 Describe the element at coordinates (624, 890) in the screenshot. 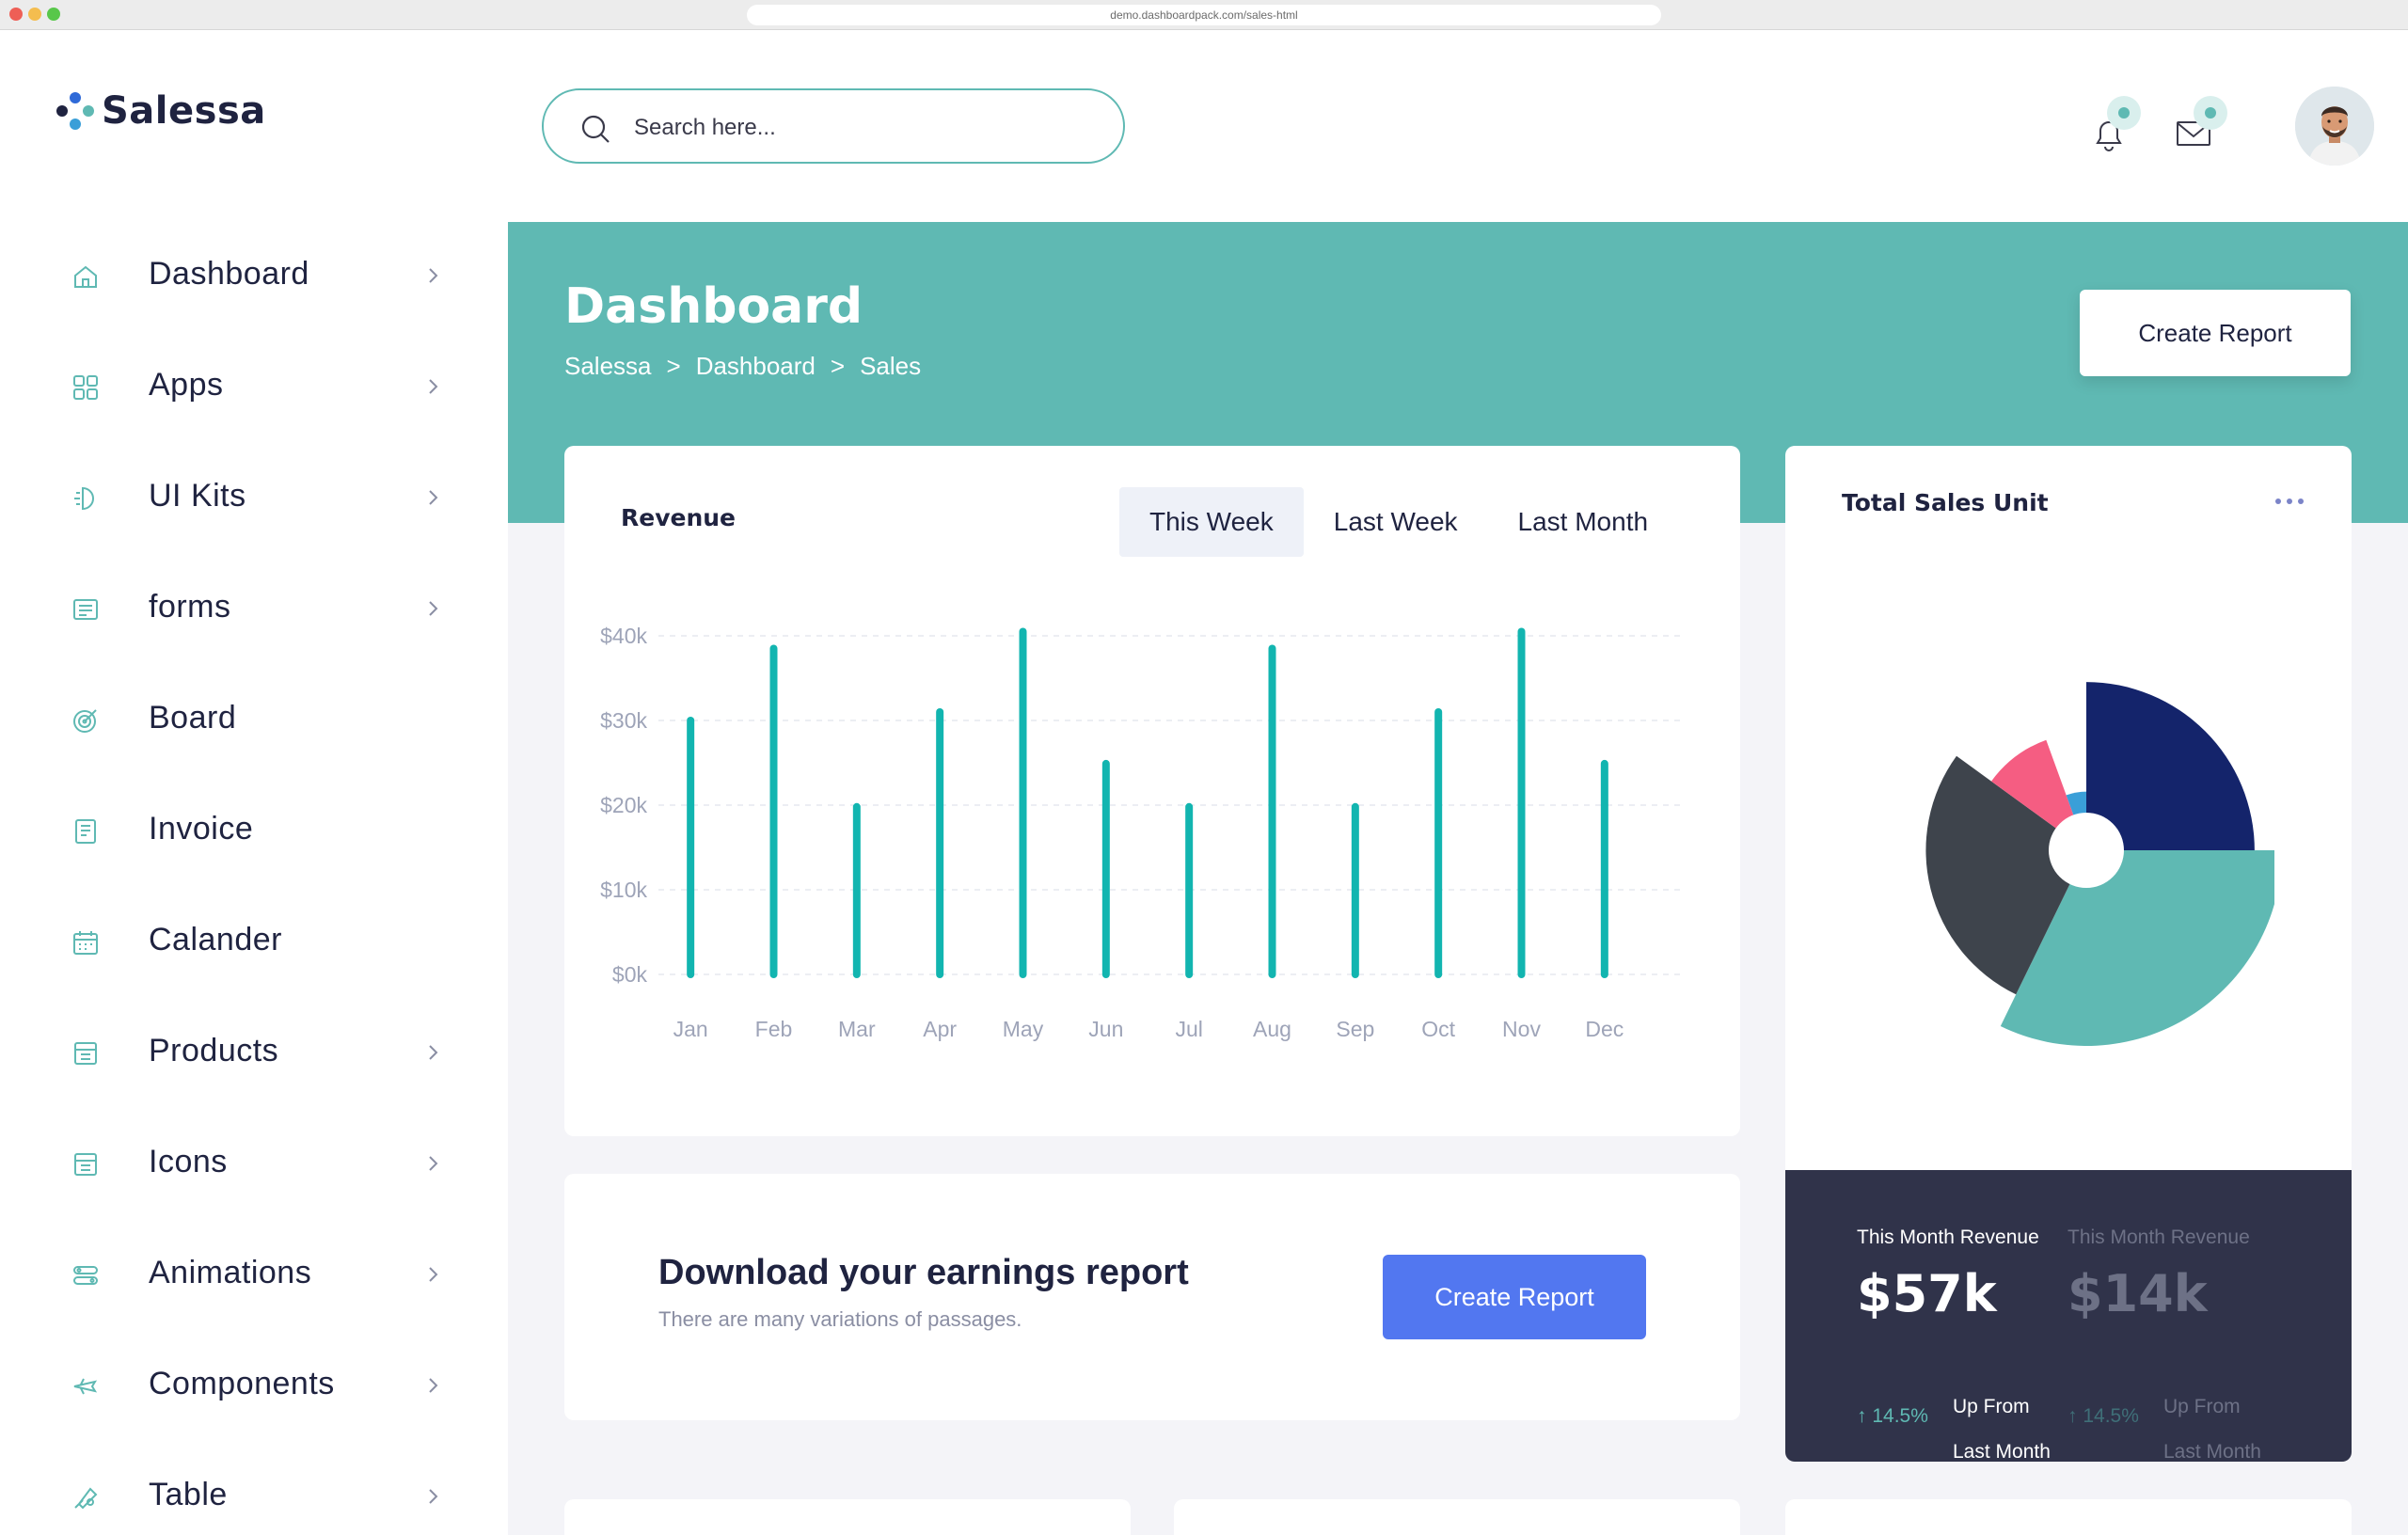

I see `y-tick-label: $10k` at that location.